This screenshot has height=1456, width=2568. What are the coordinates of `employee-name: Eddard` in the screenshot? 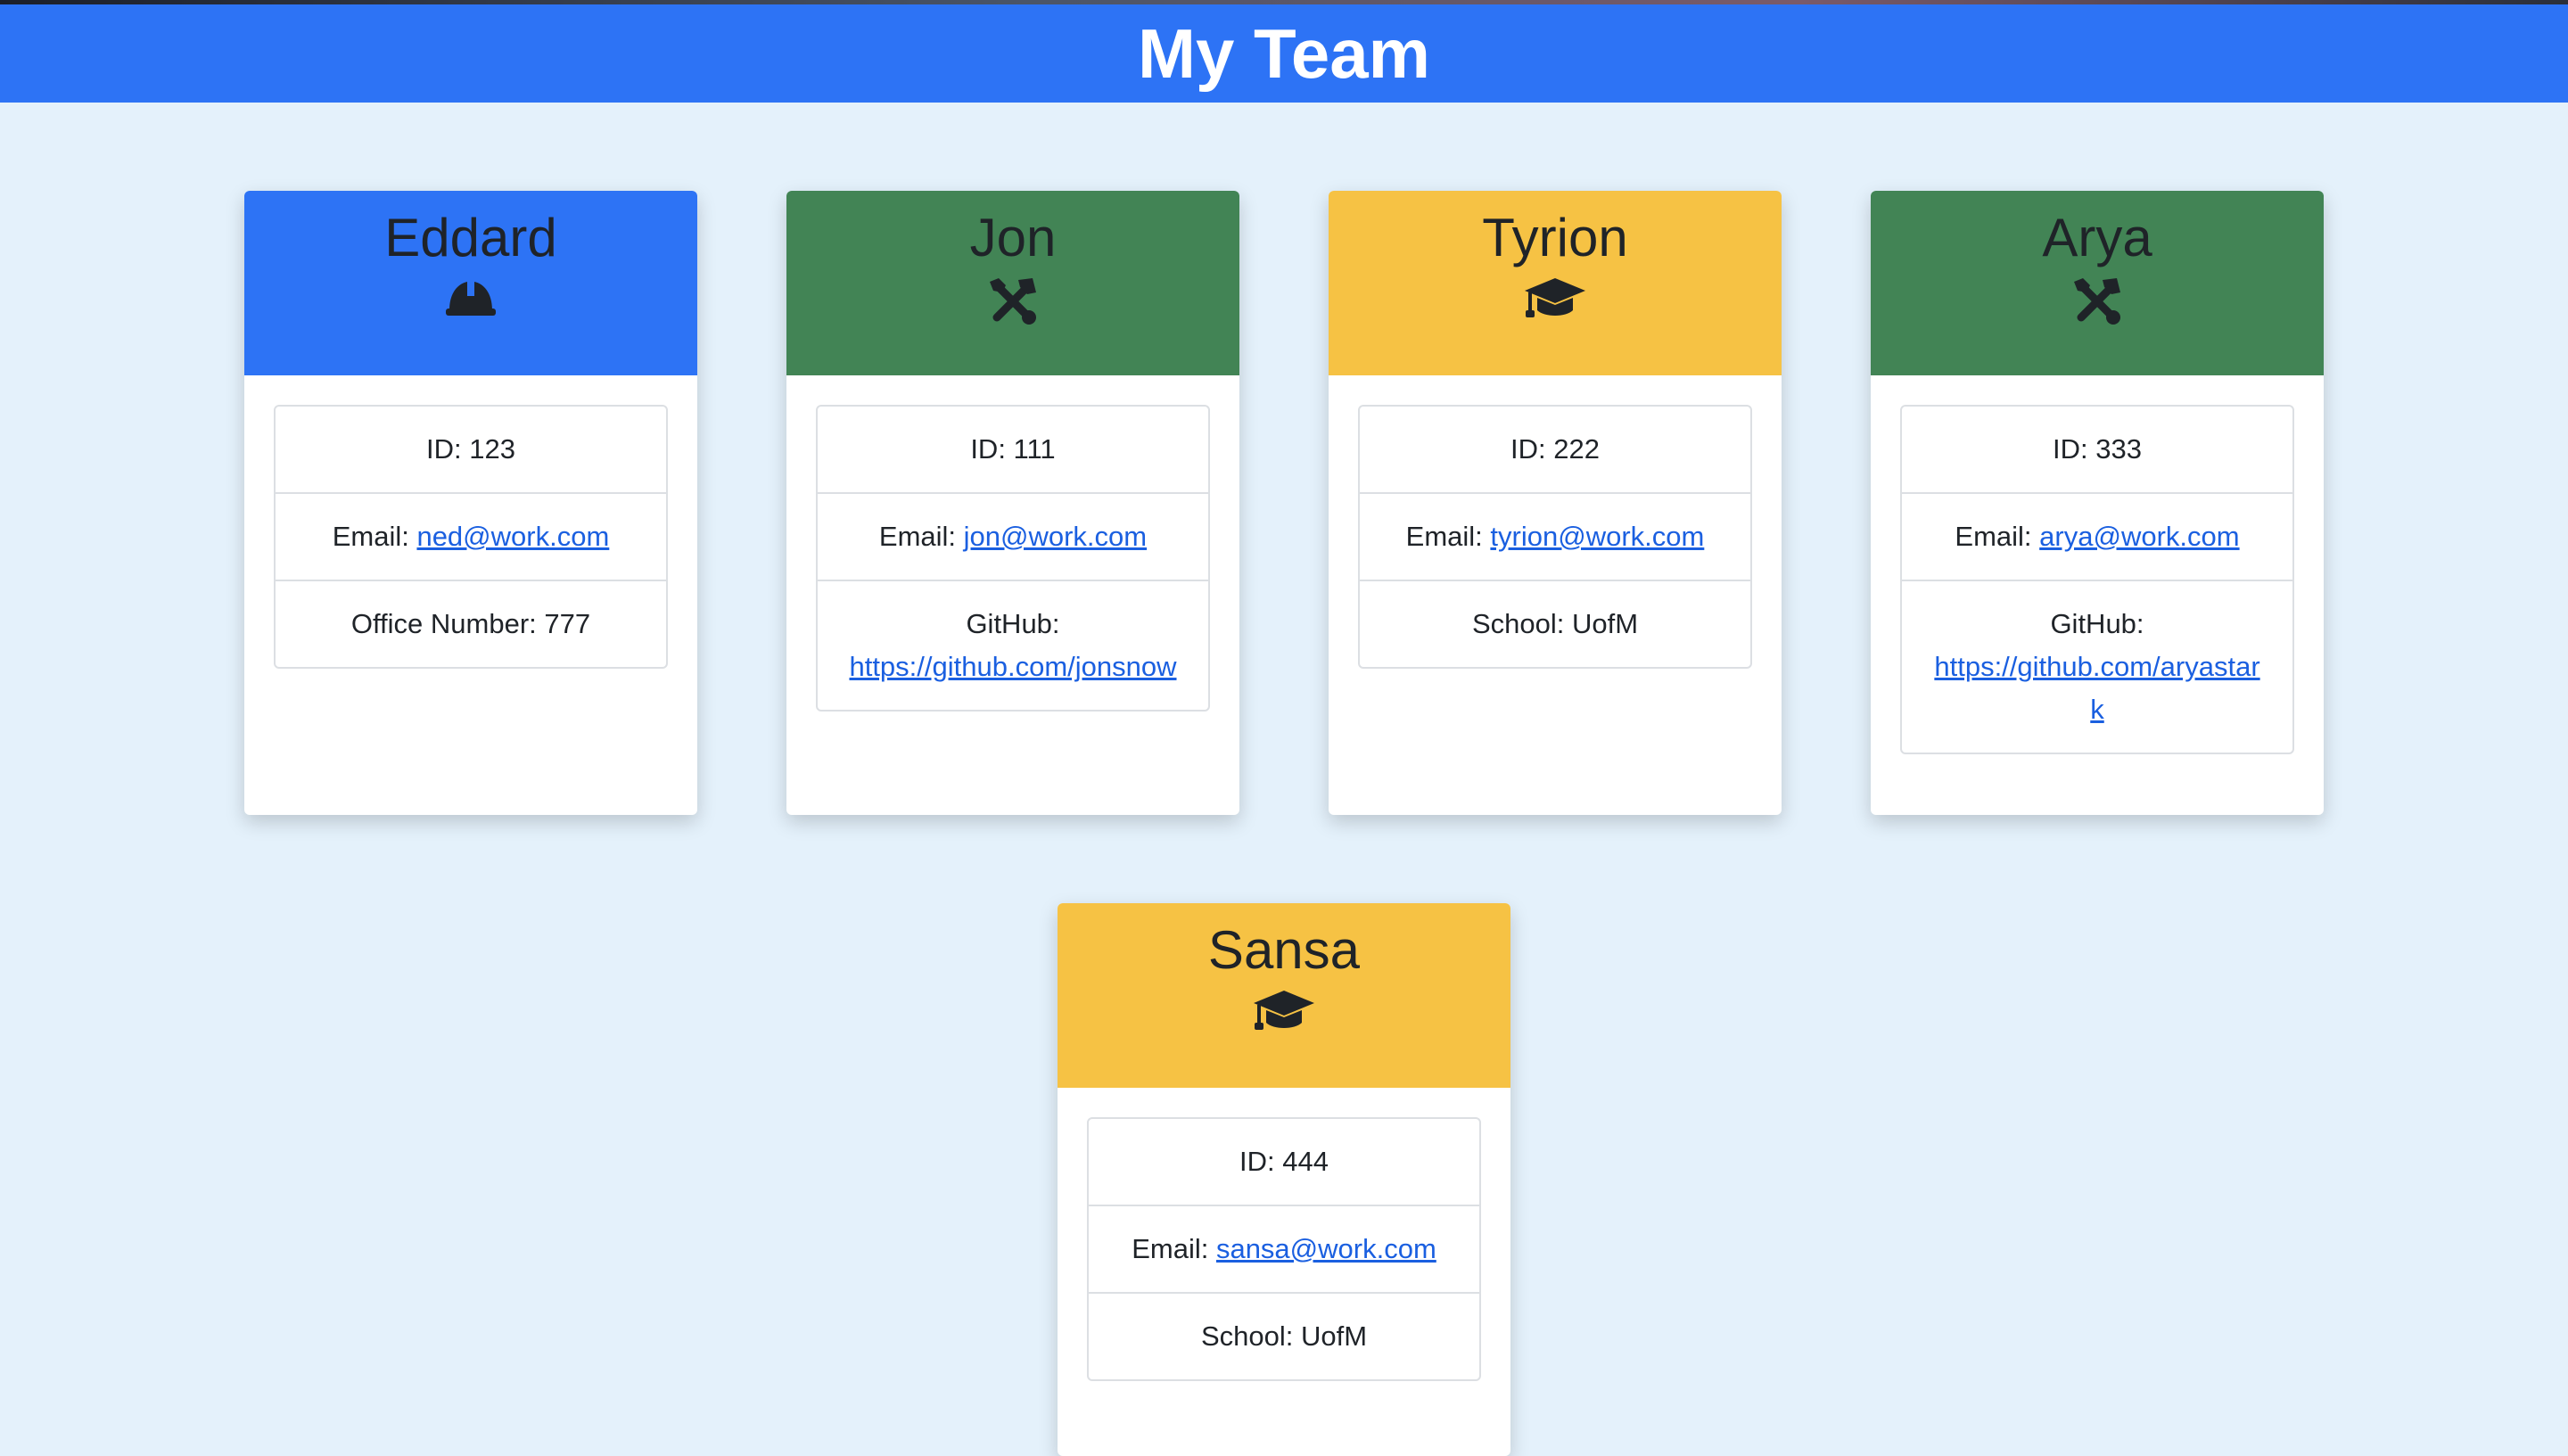 It's located at (470, 237).